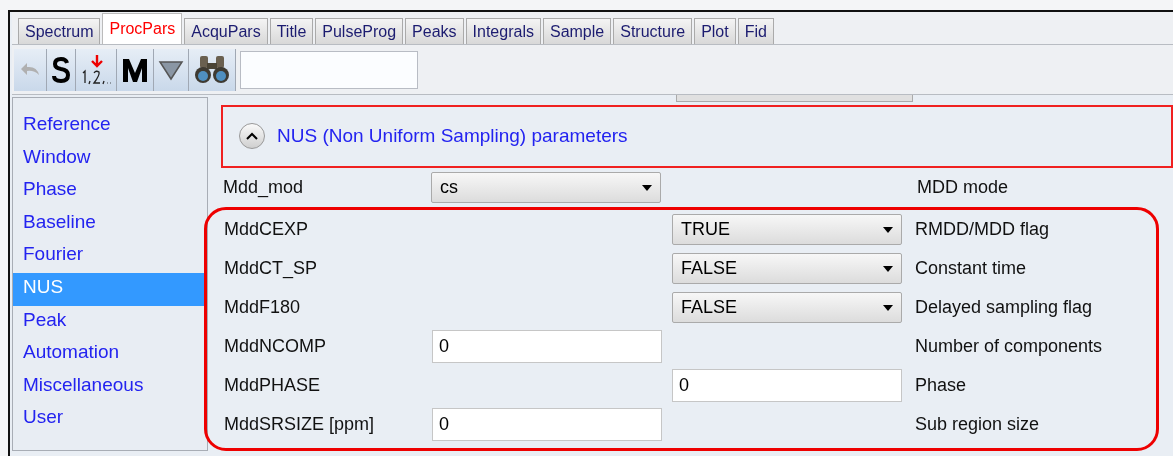 The width and height of the screenshot is (1173, 456). What do you see at coordinates (110, 159) in the screenshot?
I see `sidebar-item: Window` at bounding box center [110, 159].